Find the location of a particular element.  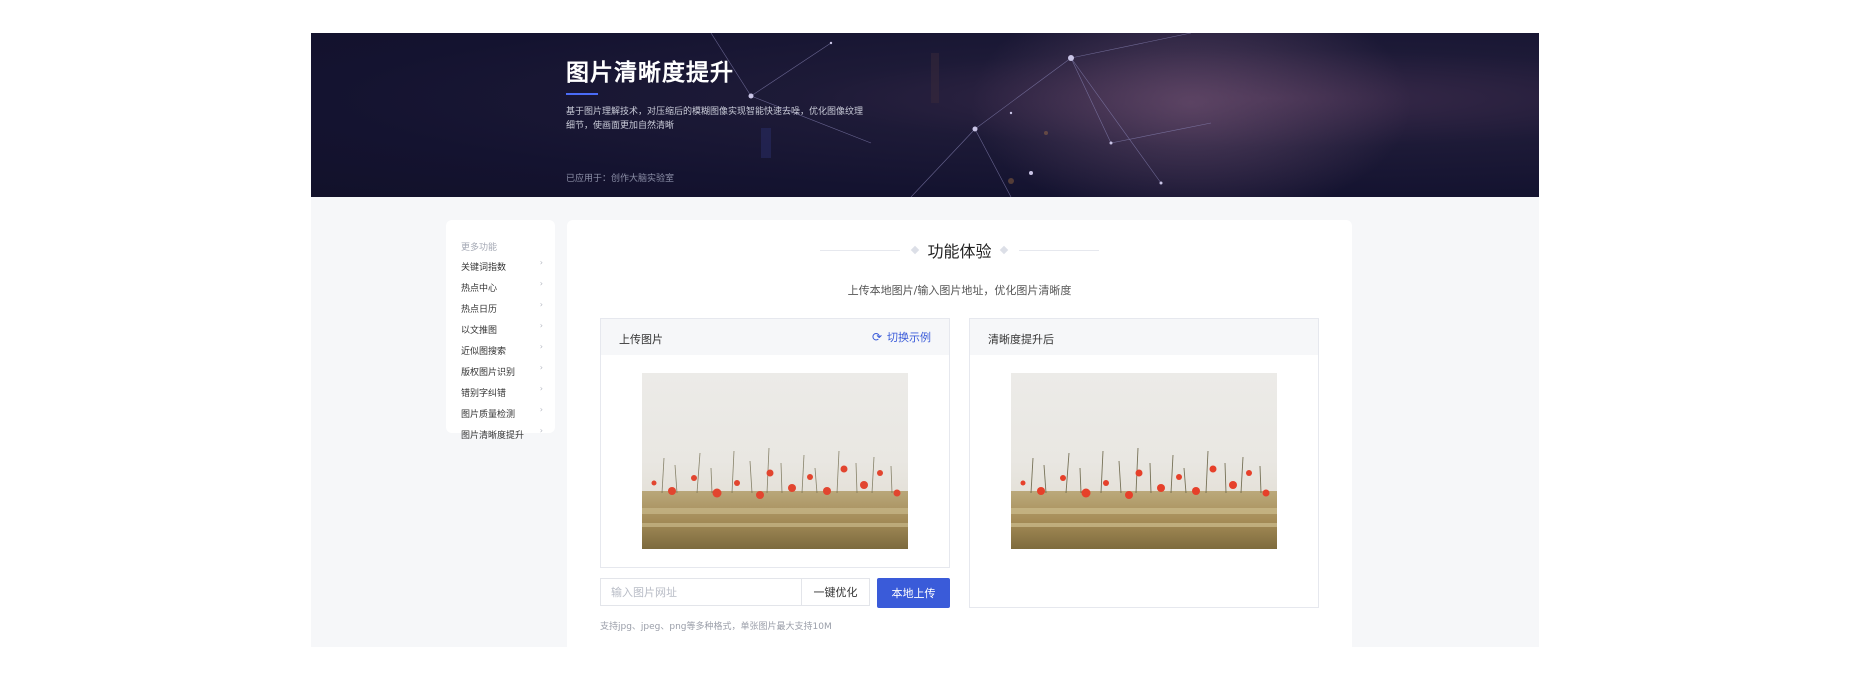

switch-sample-button: ⟳ 切换示例 is located at coordinates (901, 337).